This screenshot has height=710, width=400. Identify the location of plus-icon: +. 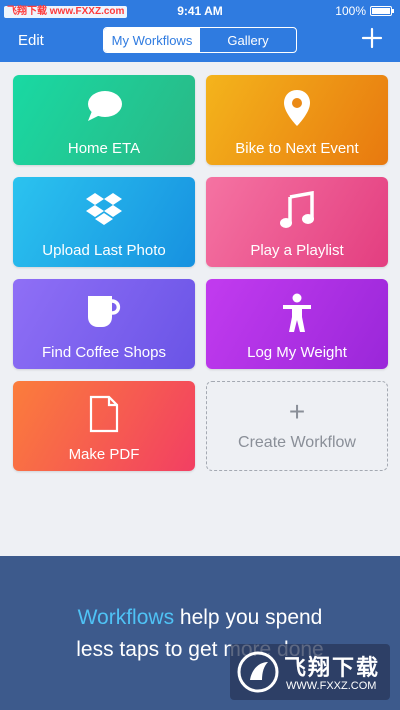
(297, 411).